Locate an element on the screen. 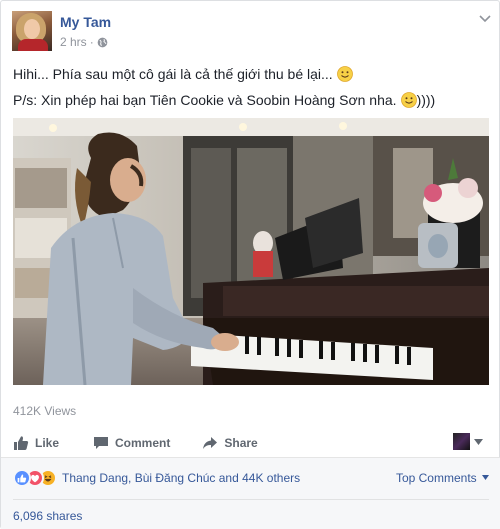  share-button: Share is located at coordinates (230, 443).